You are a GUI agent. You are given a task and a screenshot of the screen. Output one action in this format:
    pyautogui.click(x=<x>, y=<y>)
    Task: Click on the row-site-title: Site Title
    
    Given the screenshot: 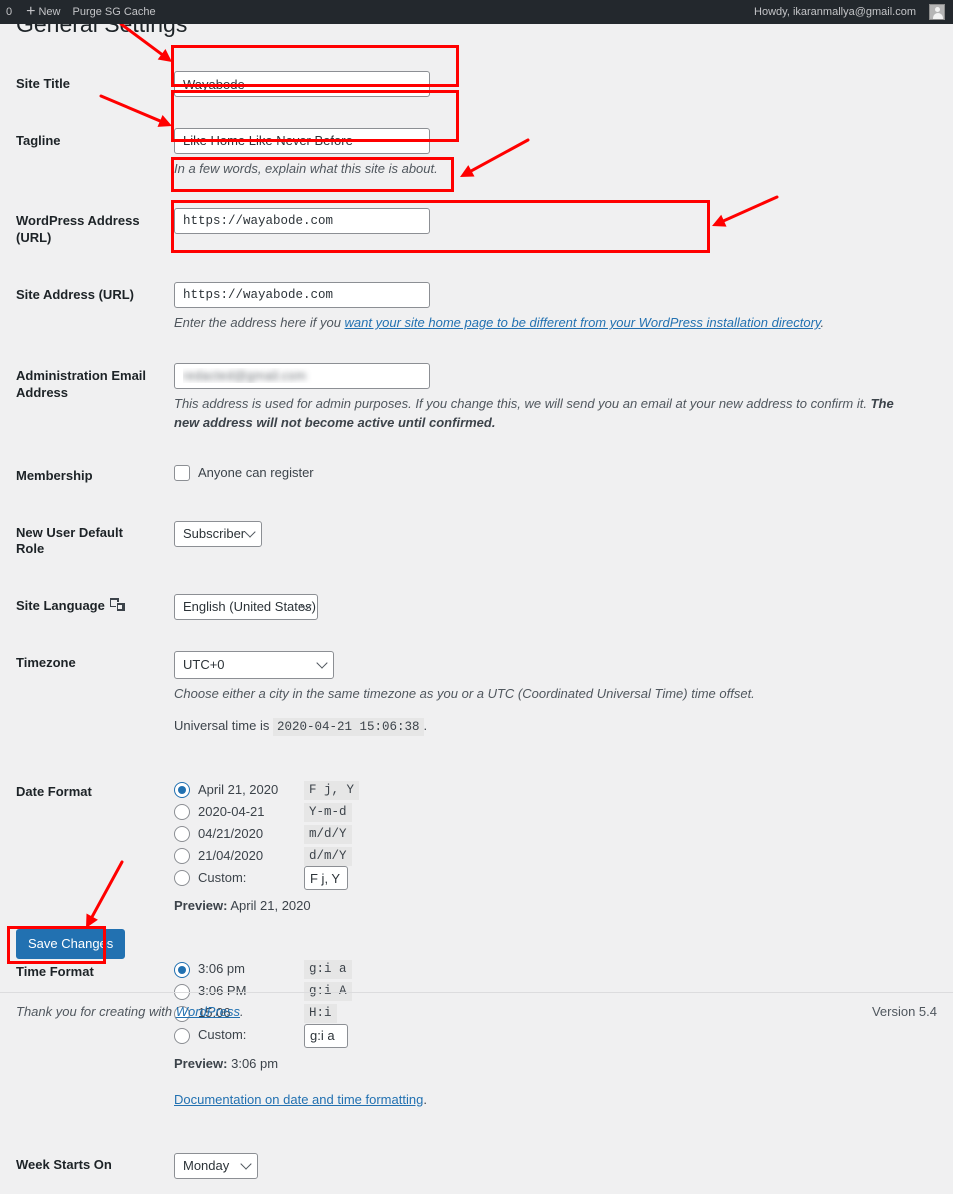 What is the action you would take?
    pyautogui.click(x=470, y=84)
    